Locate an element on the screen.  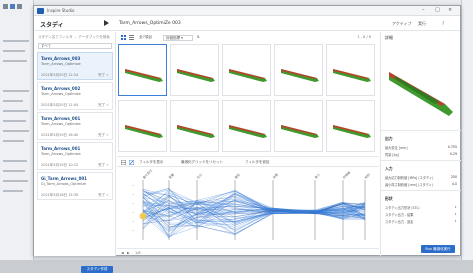
detail-label: 最大応力制約値 [MPa] (スタディ) is located at coordinates (409, 178).